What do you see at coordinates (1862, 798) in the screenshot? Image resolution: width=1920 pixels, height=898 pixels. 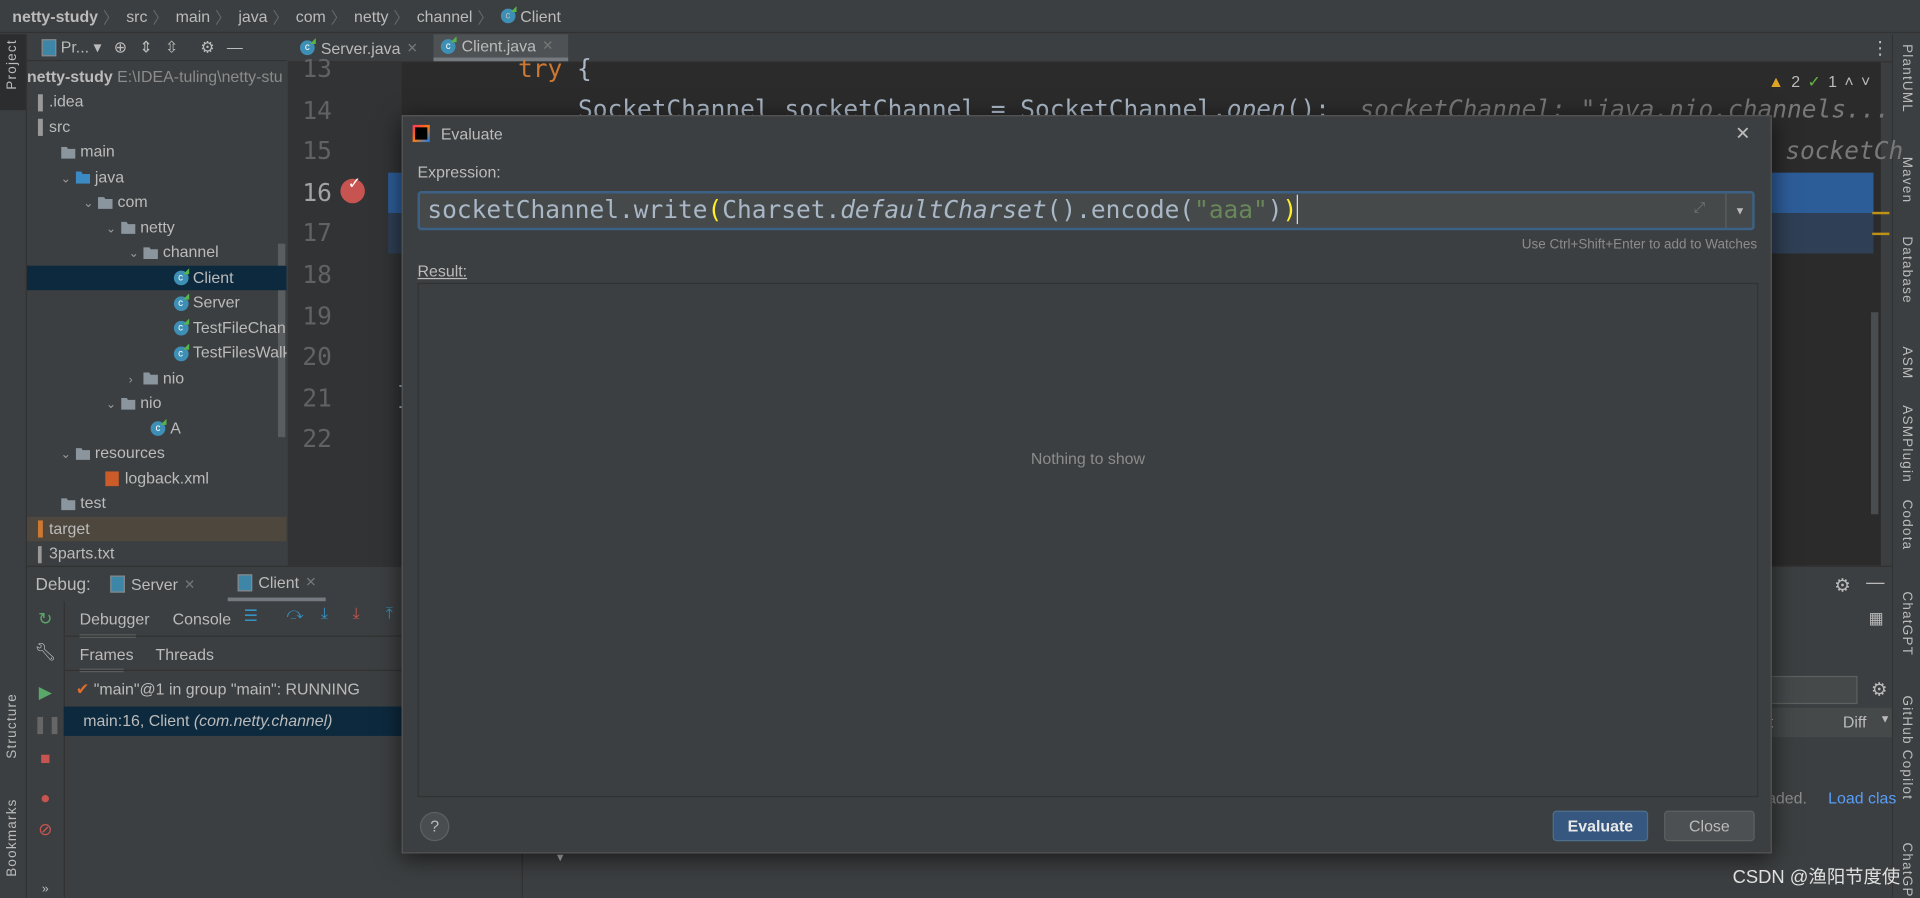 I see `load-classes-link: Load clas` at bounding box center [1862, 798].